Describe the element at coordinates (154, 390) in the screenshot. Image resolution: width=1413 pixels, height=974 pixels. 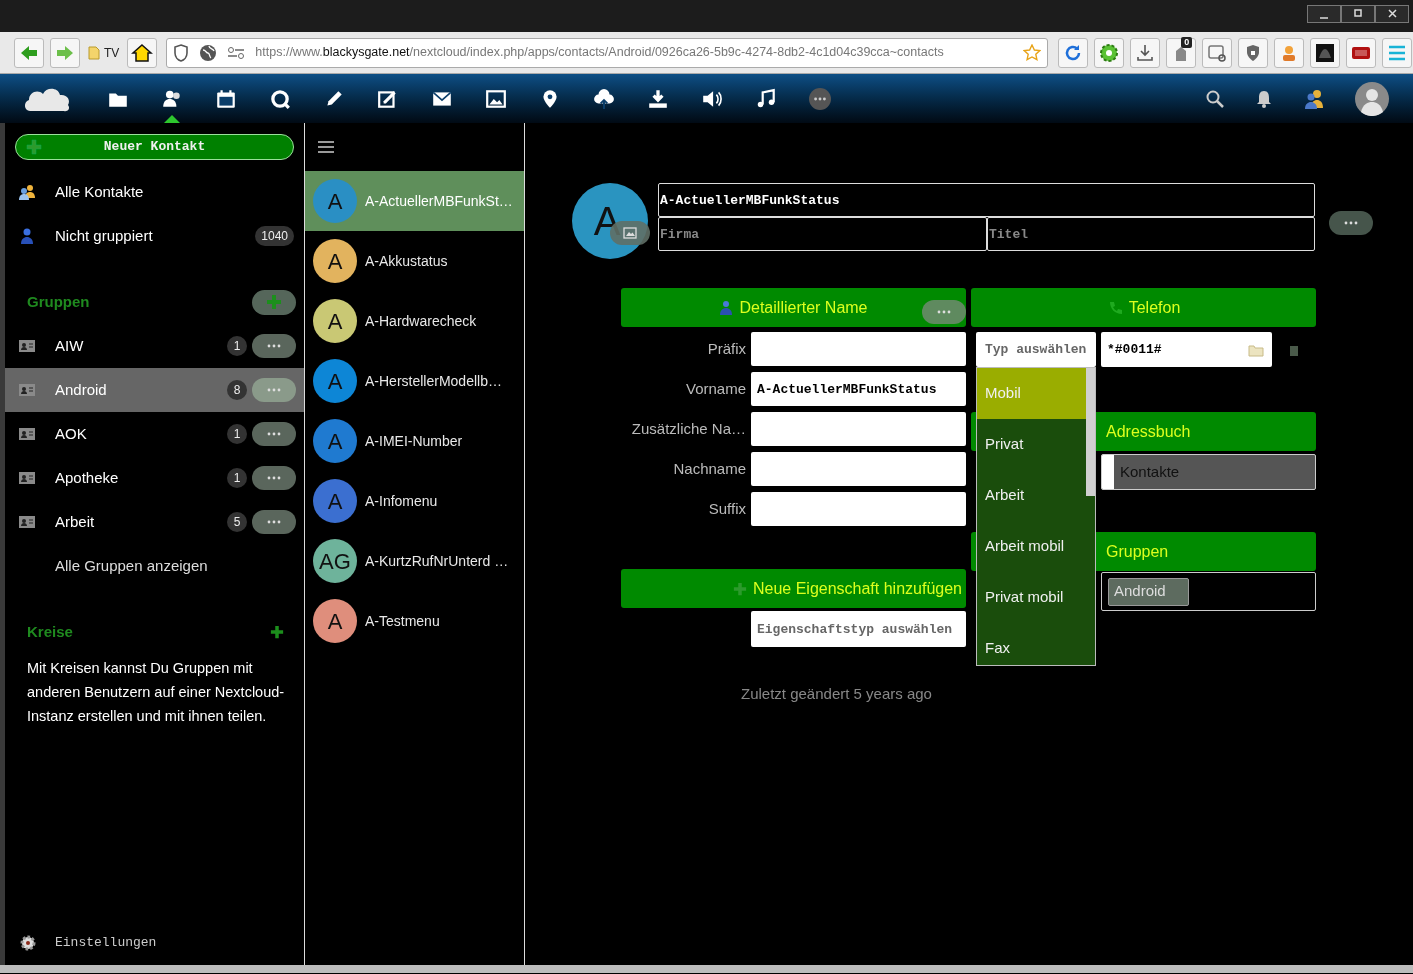
I see `group-item: Android 8` at that location.